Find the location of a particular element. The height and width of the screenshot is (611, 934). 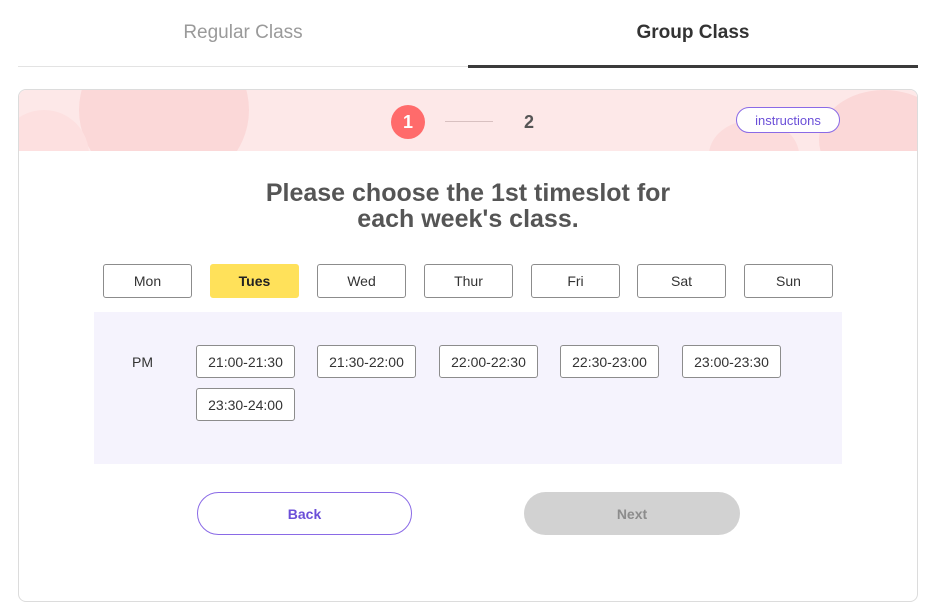

class-type-tabs: Regular Class Group Class is located at coordinates (468, 34).